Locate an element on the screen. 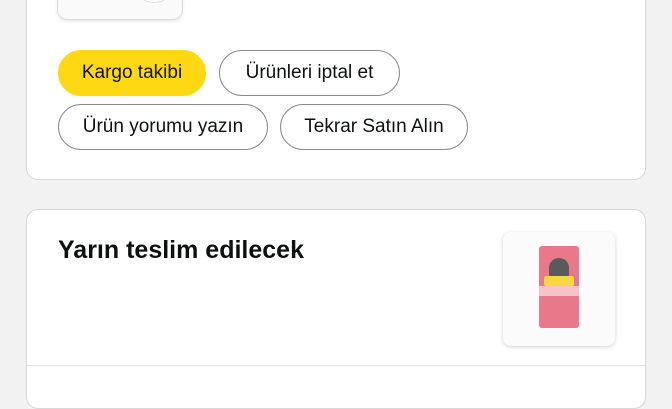 This screenshot has width=672, height=409. delivery-status-heading: Yarın teslim edilecek is located at coordinates (181, 250).